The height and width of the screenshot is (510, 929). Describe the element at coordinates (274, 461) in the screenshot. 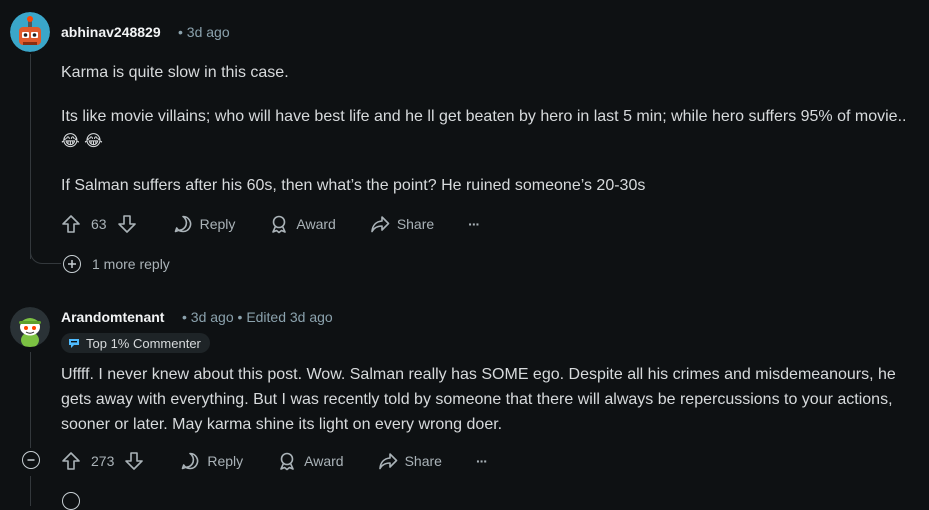

I see `comment-action-bar: 273 Reply Award Share ···` at that location.